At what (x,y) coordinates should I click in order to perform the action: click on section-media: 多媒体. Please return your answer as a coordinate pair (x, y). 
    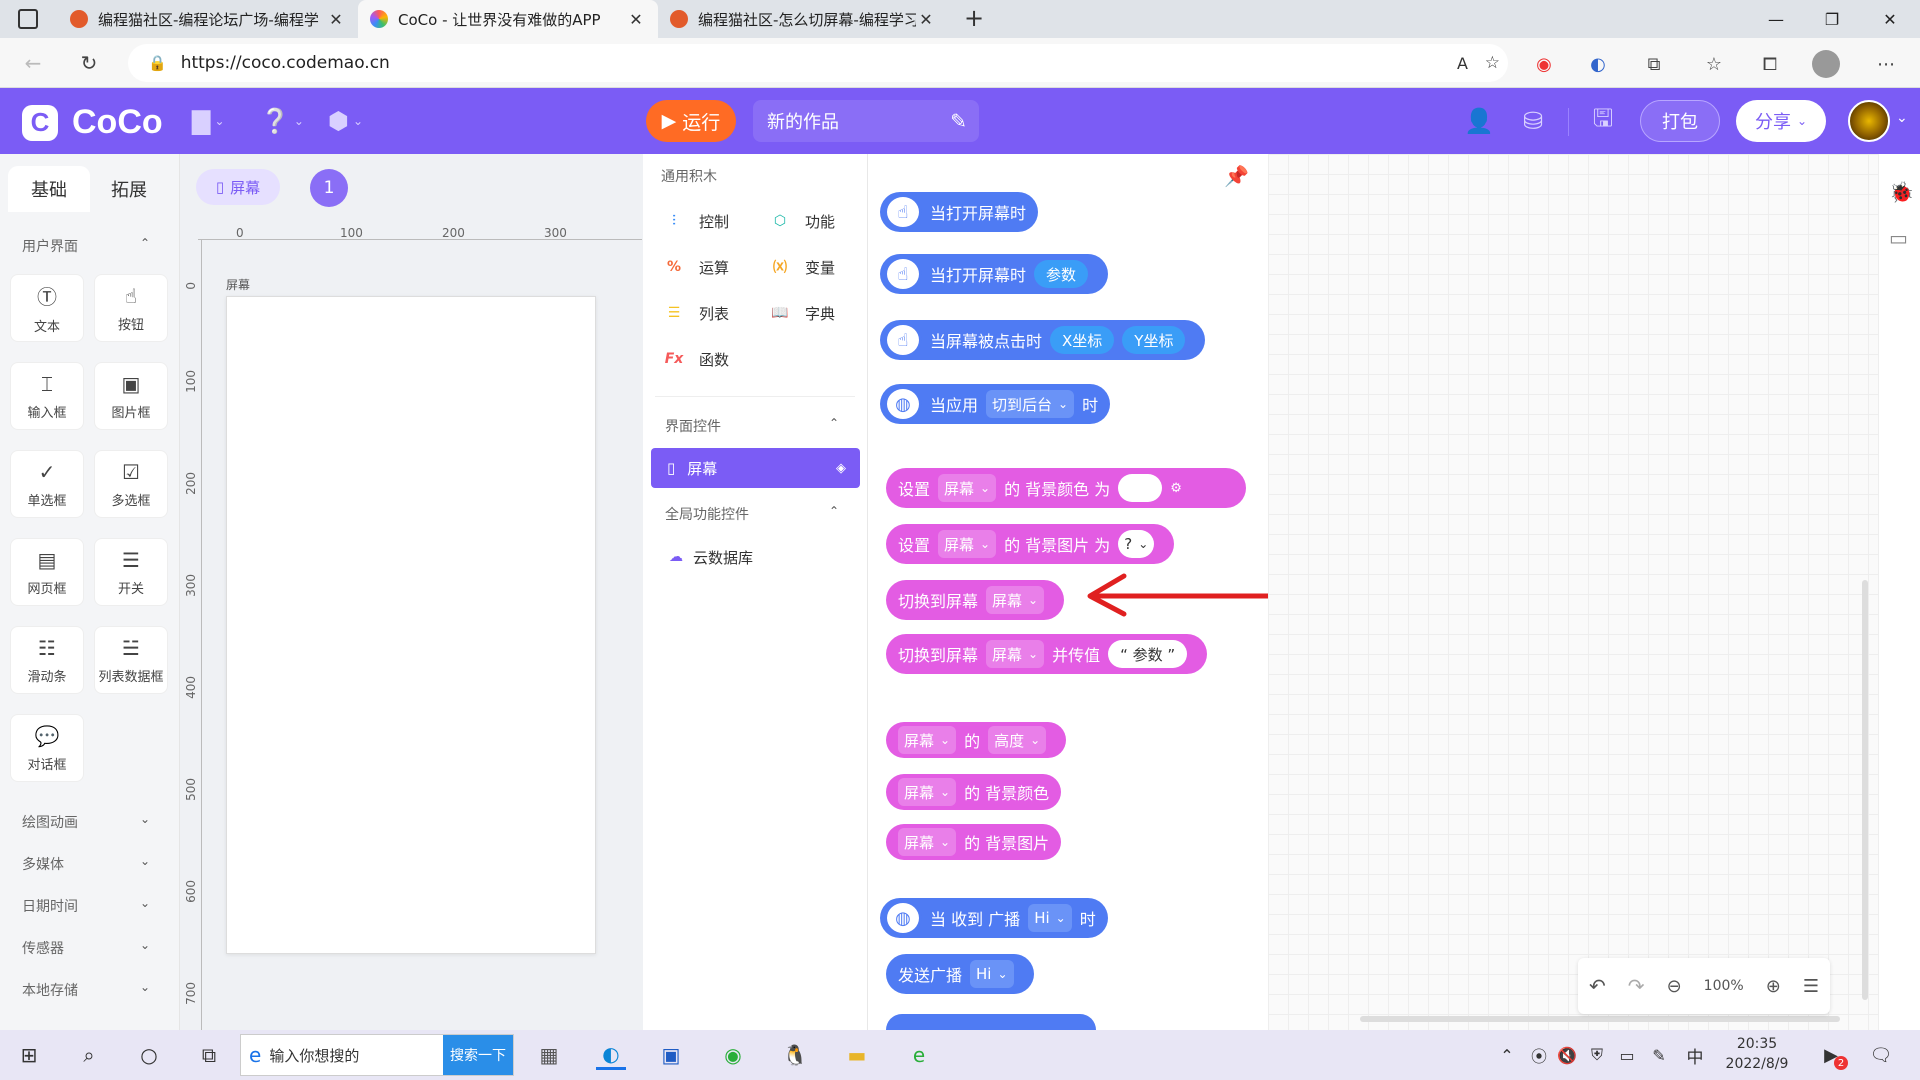
    Looking at the image, I should click on (43, 864).